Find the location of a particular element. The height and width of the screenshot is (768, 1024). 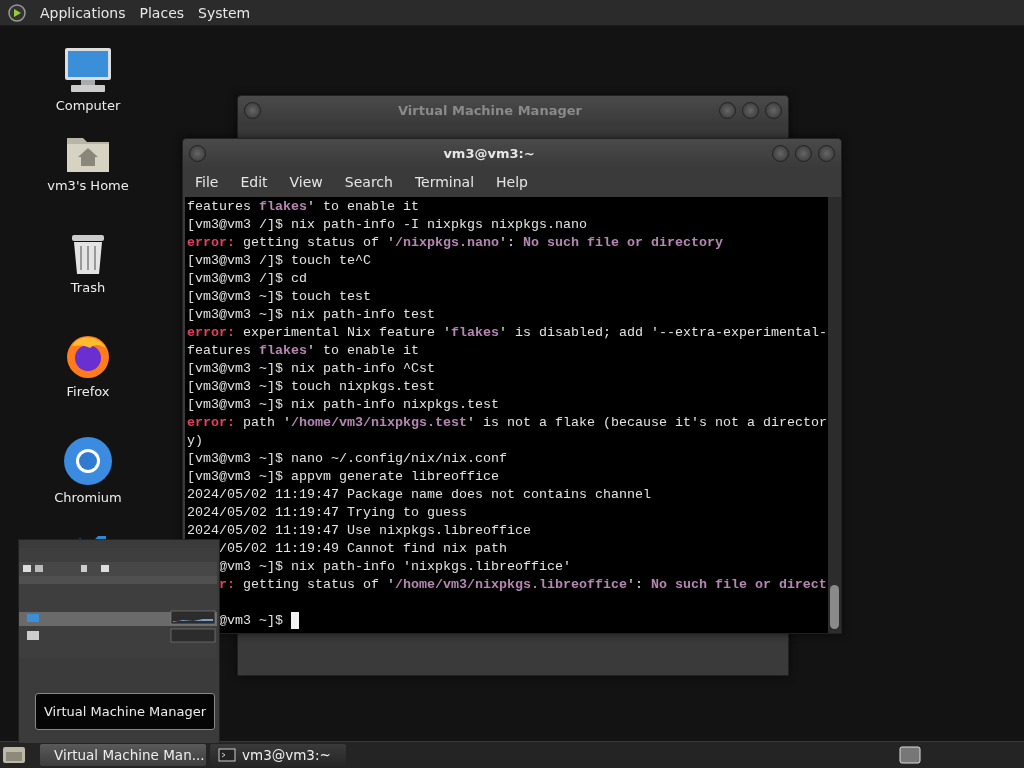

taskbar-button: vm3@vm3:~ is located at coordinates (278, 755).